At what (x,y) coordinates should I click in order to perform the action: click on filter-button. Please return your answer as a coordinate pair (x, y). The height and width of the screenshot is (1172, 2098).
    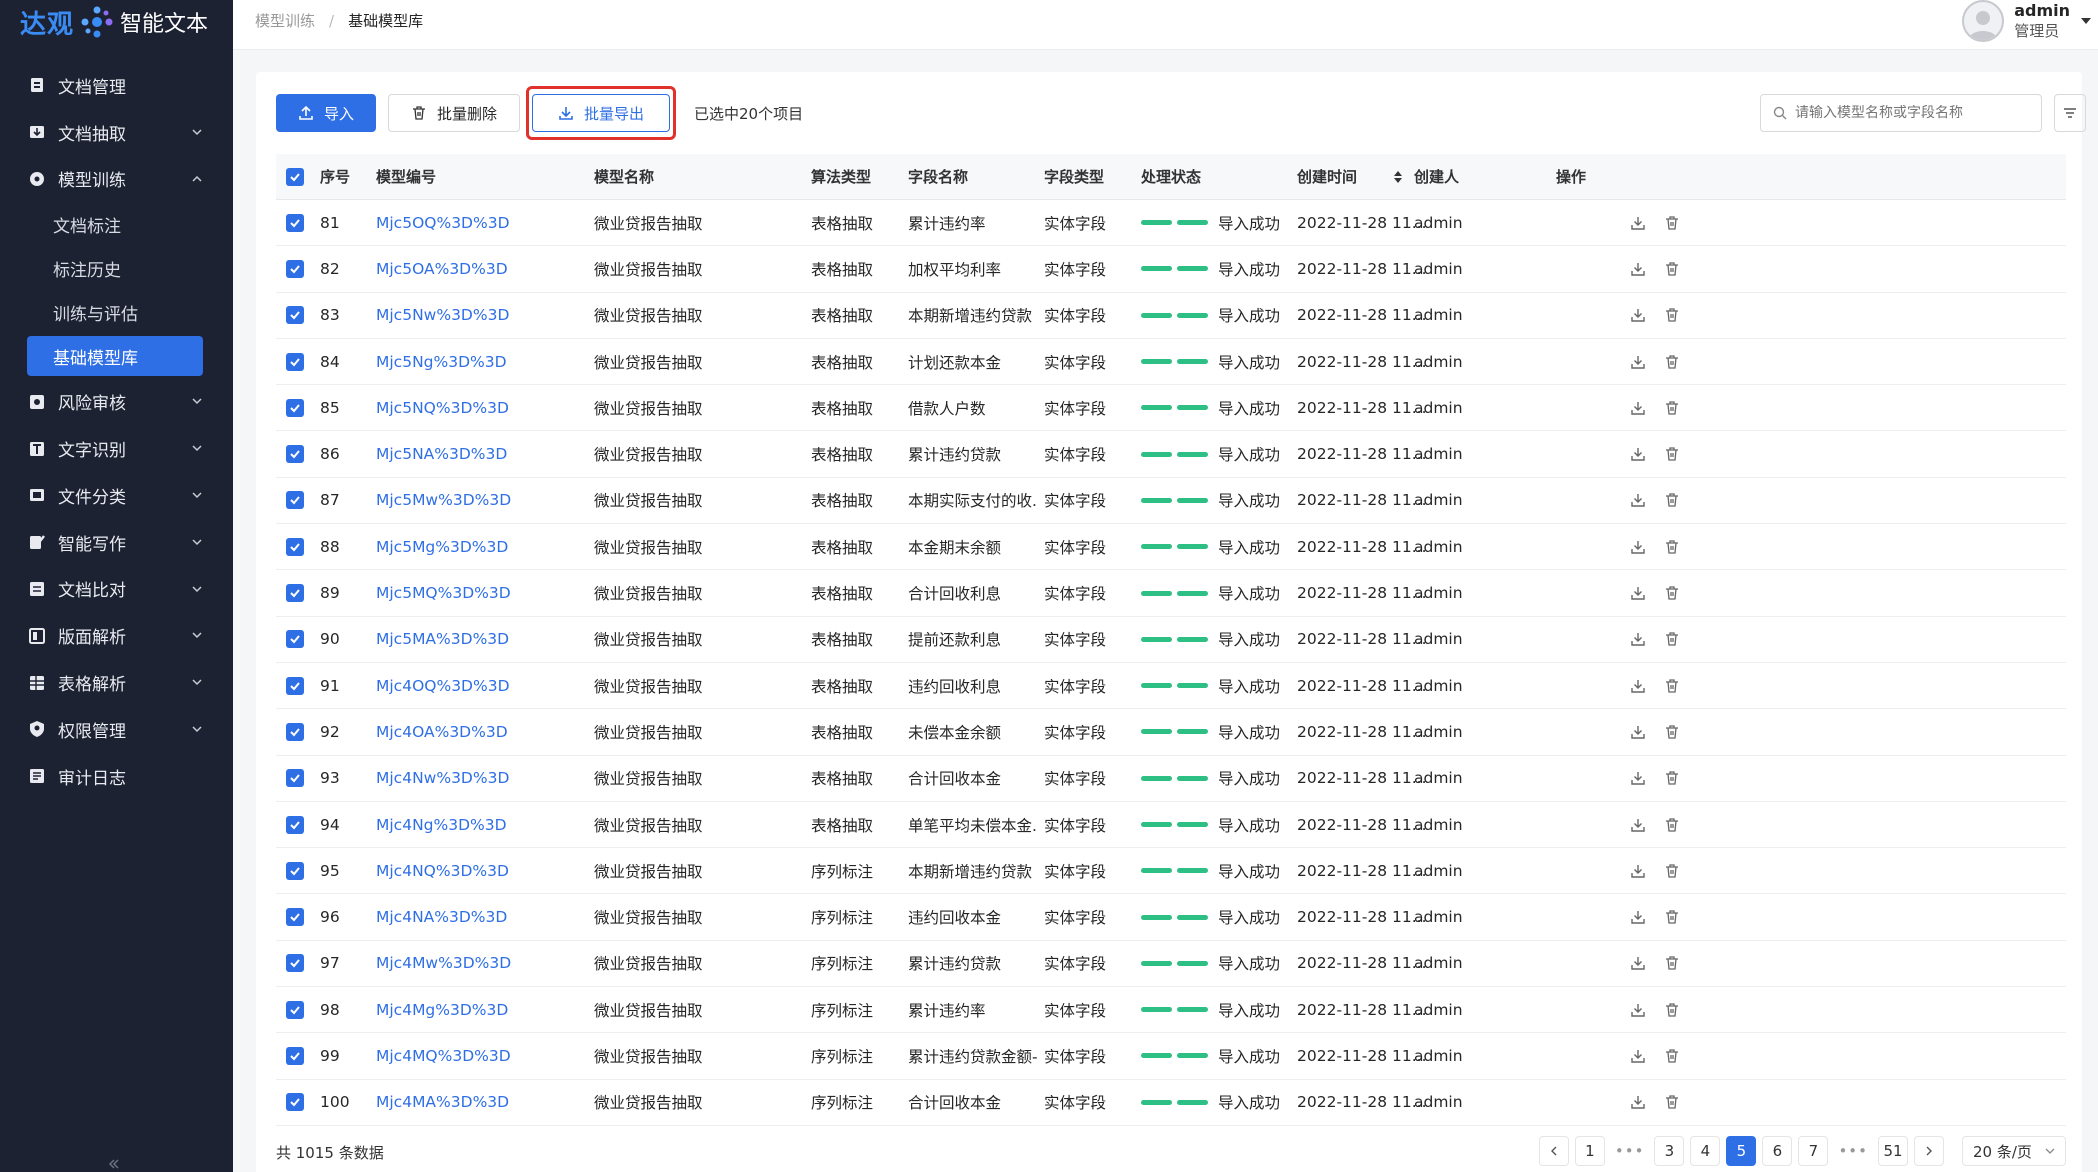
    Looking at the image, I should click on (2070, 113).